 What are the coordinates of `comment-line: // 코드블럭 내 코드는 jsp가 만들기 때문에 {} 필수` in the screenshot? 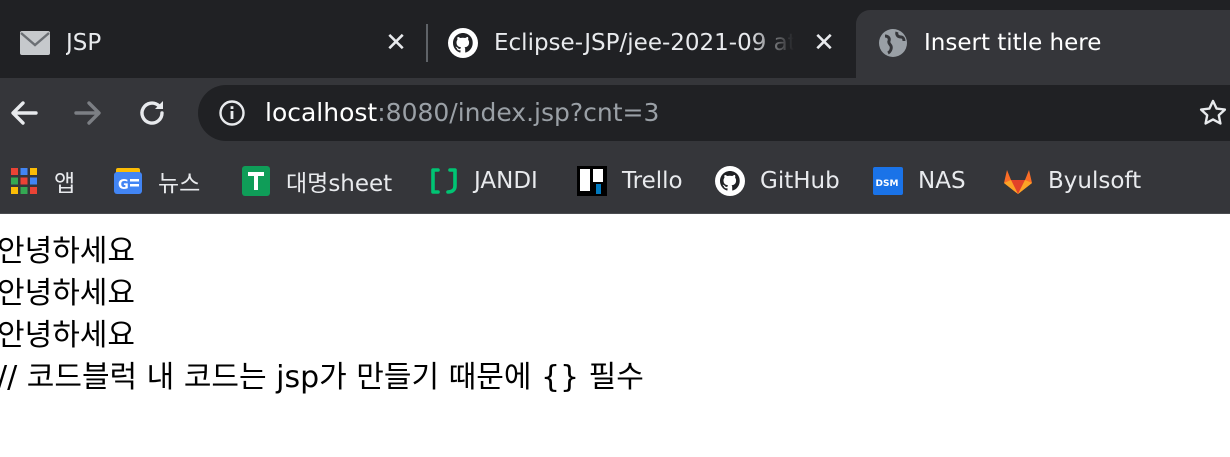 It's located at (322, 377).